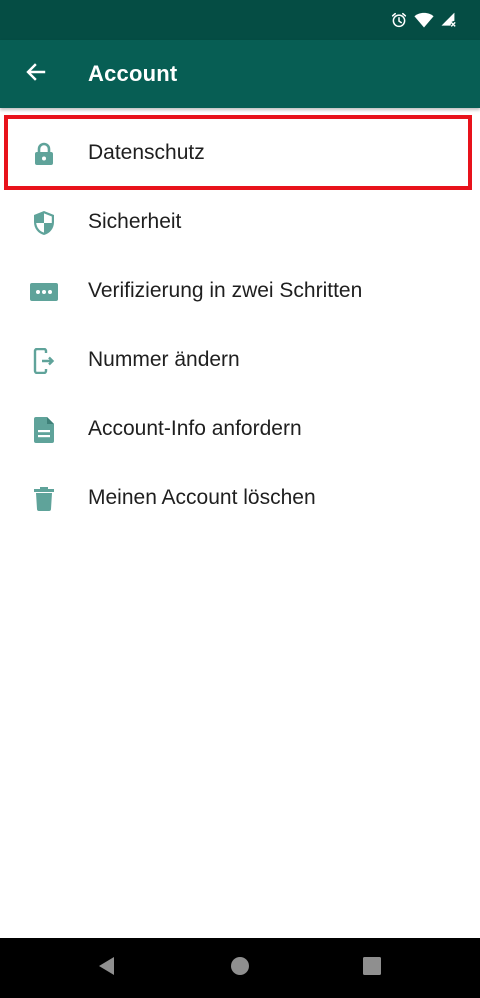 The height and width of the screenshot is (998, 480). I want to click on arrow-back-icon, so click(36, 74).